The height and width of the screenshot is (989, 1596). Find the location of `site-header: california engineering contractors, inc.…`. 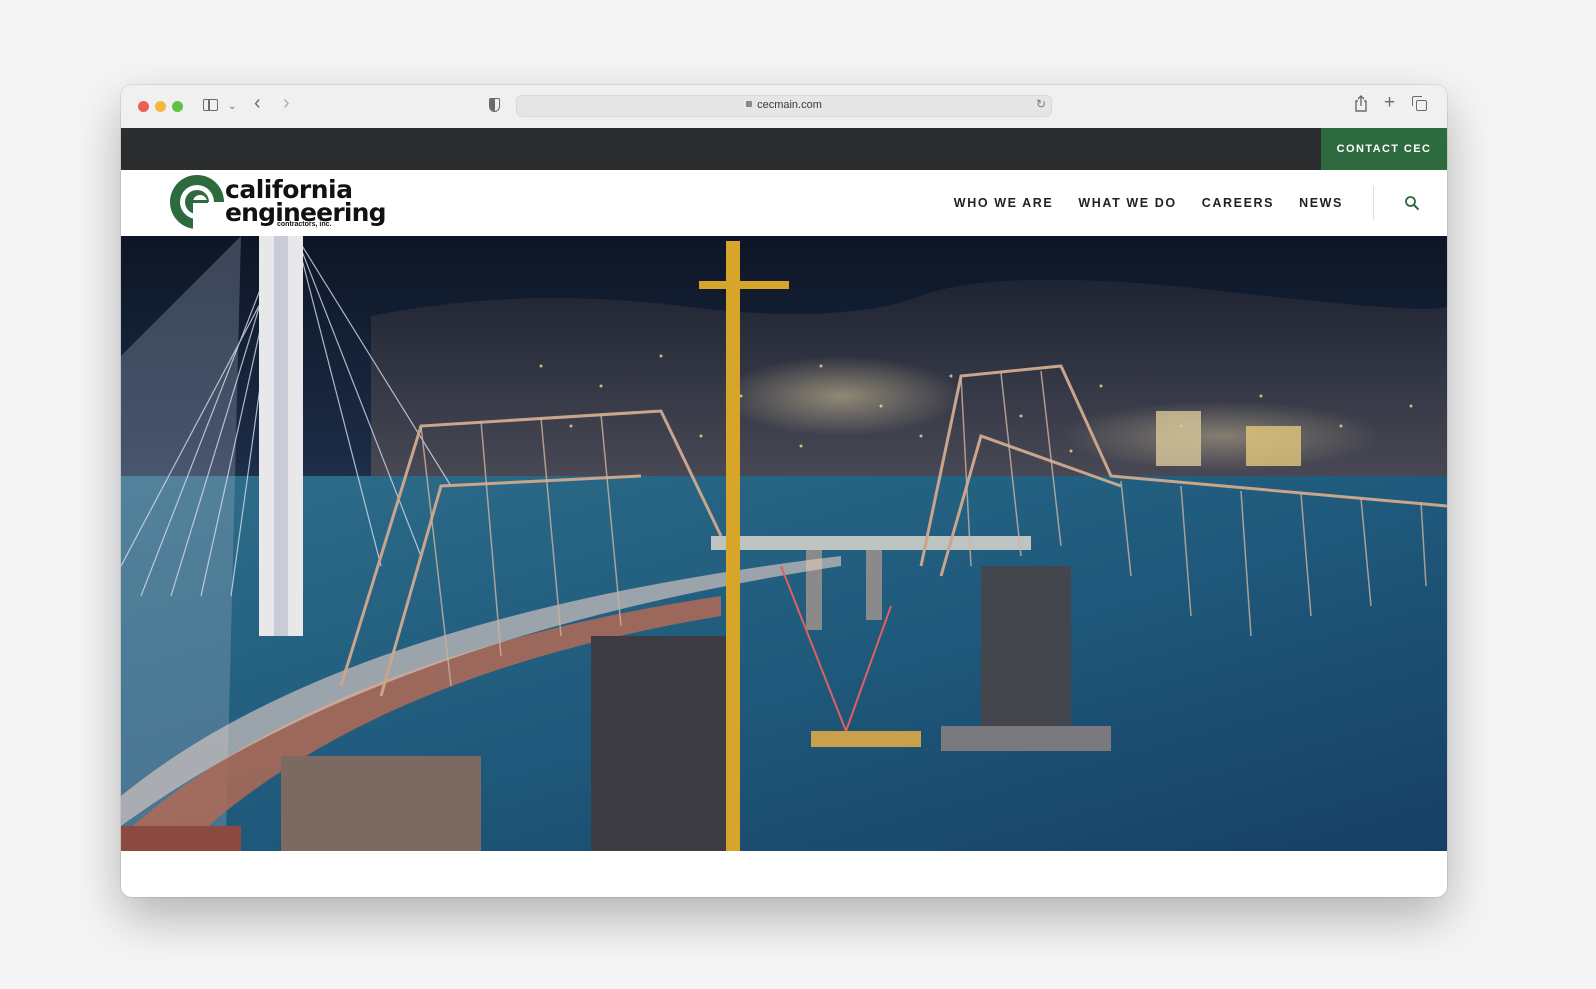

site-header: california engineering contractors, inc.… is located at coordinates (784, 203).